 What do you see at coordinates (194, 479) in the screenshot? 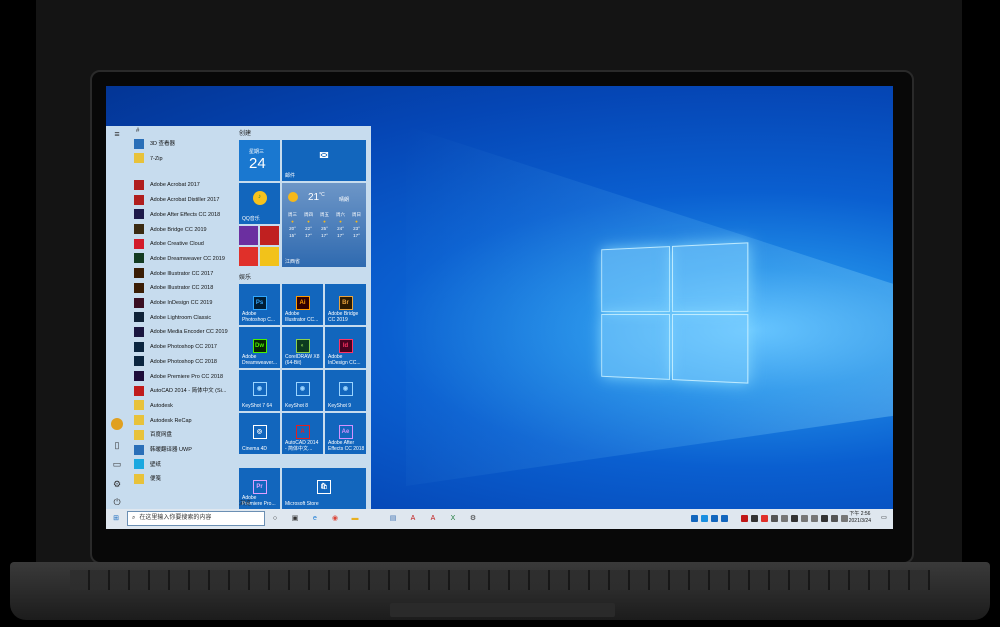
I see `app-list-item: 便笺` at bounding box center [194, 479].